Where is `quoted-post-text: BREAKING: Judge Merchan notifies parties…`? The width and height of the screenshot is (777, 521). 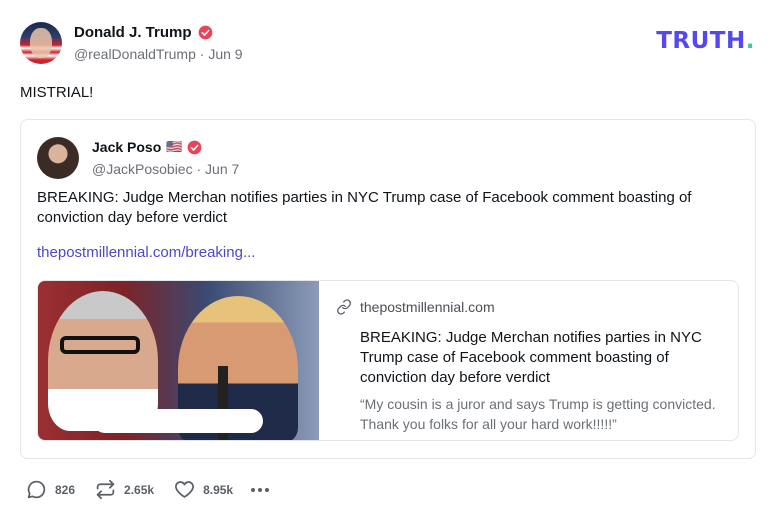
quoted-post-text: BREAKING: Judge Merchan notifies parties… is located at coordinates (364, 207).